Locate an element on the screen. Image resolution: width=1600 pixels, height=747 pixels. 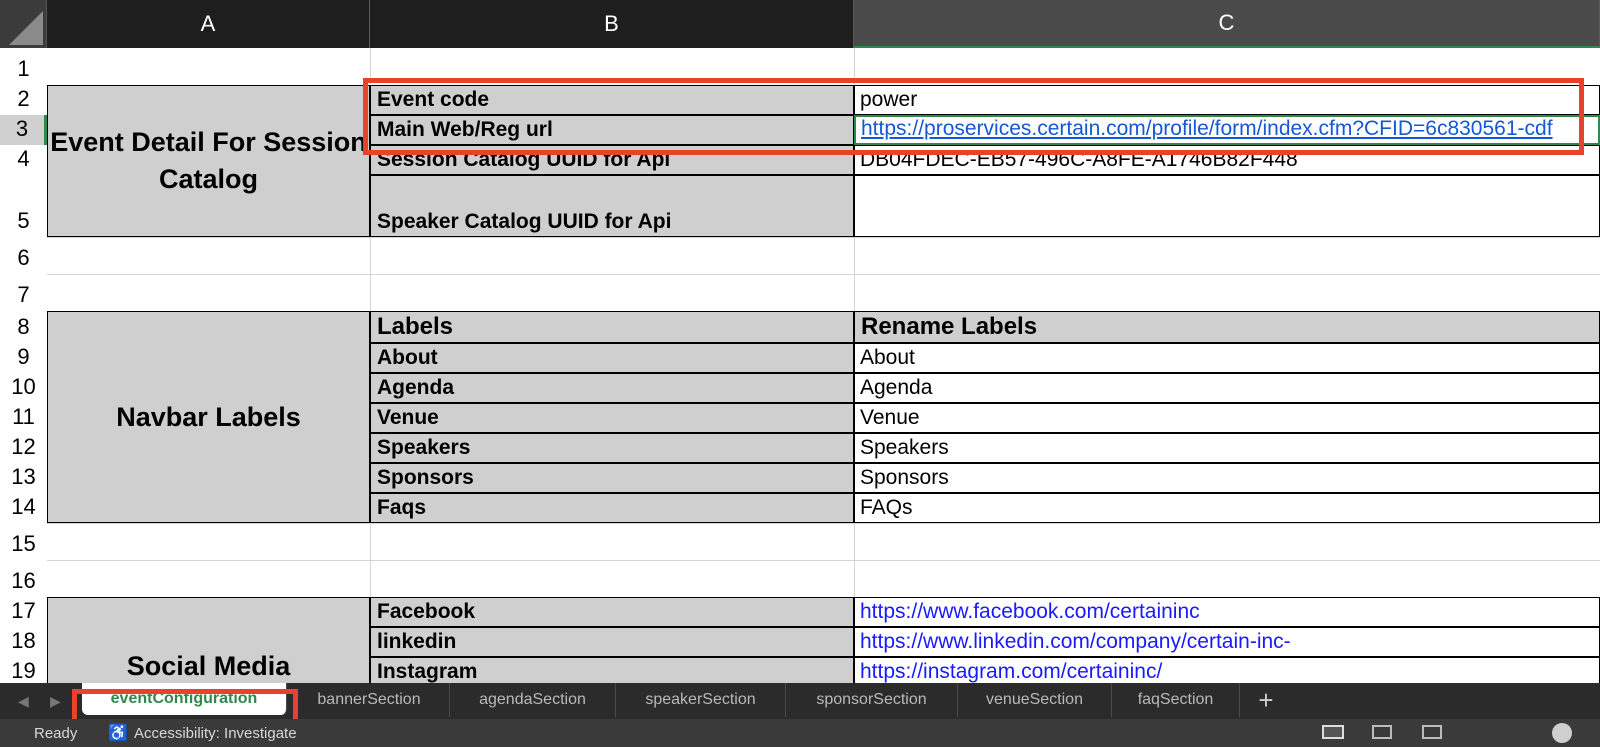
row-header: 3 is located at coordinates (23, 130).